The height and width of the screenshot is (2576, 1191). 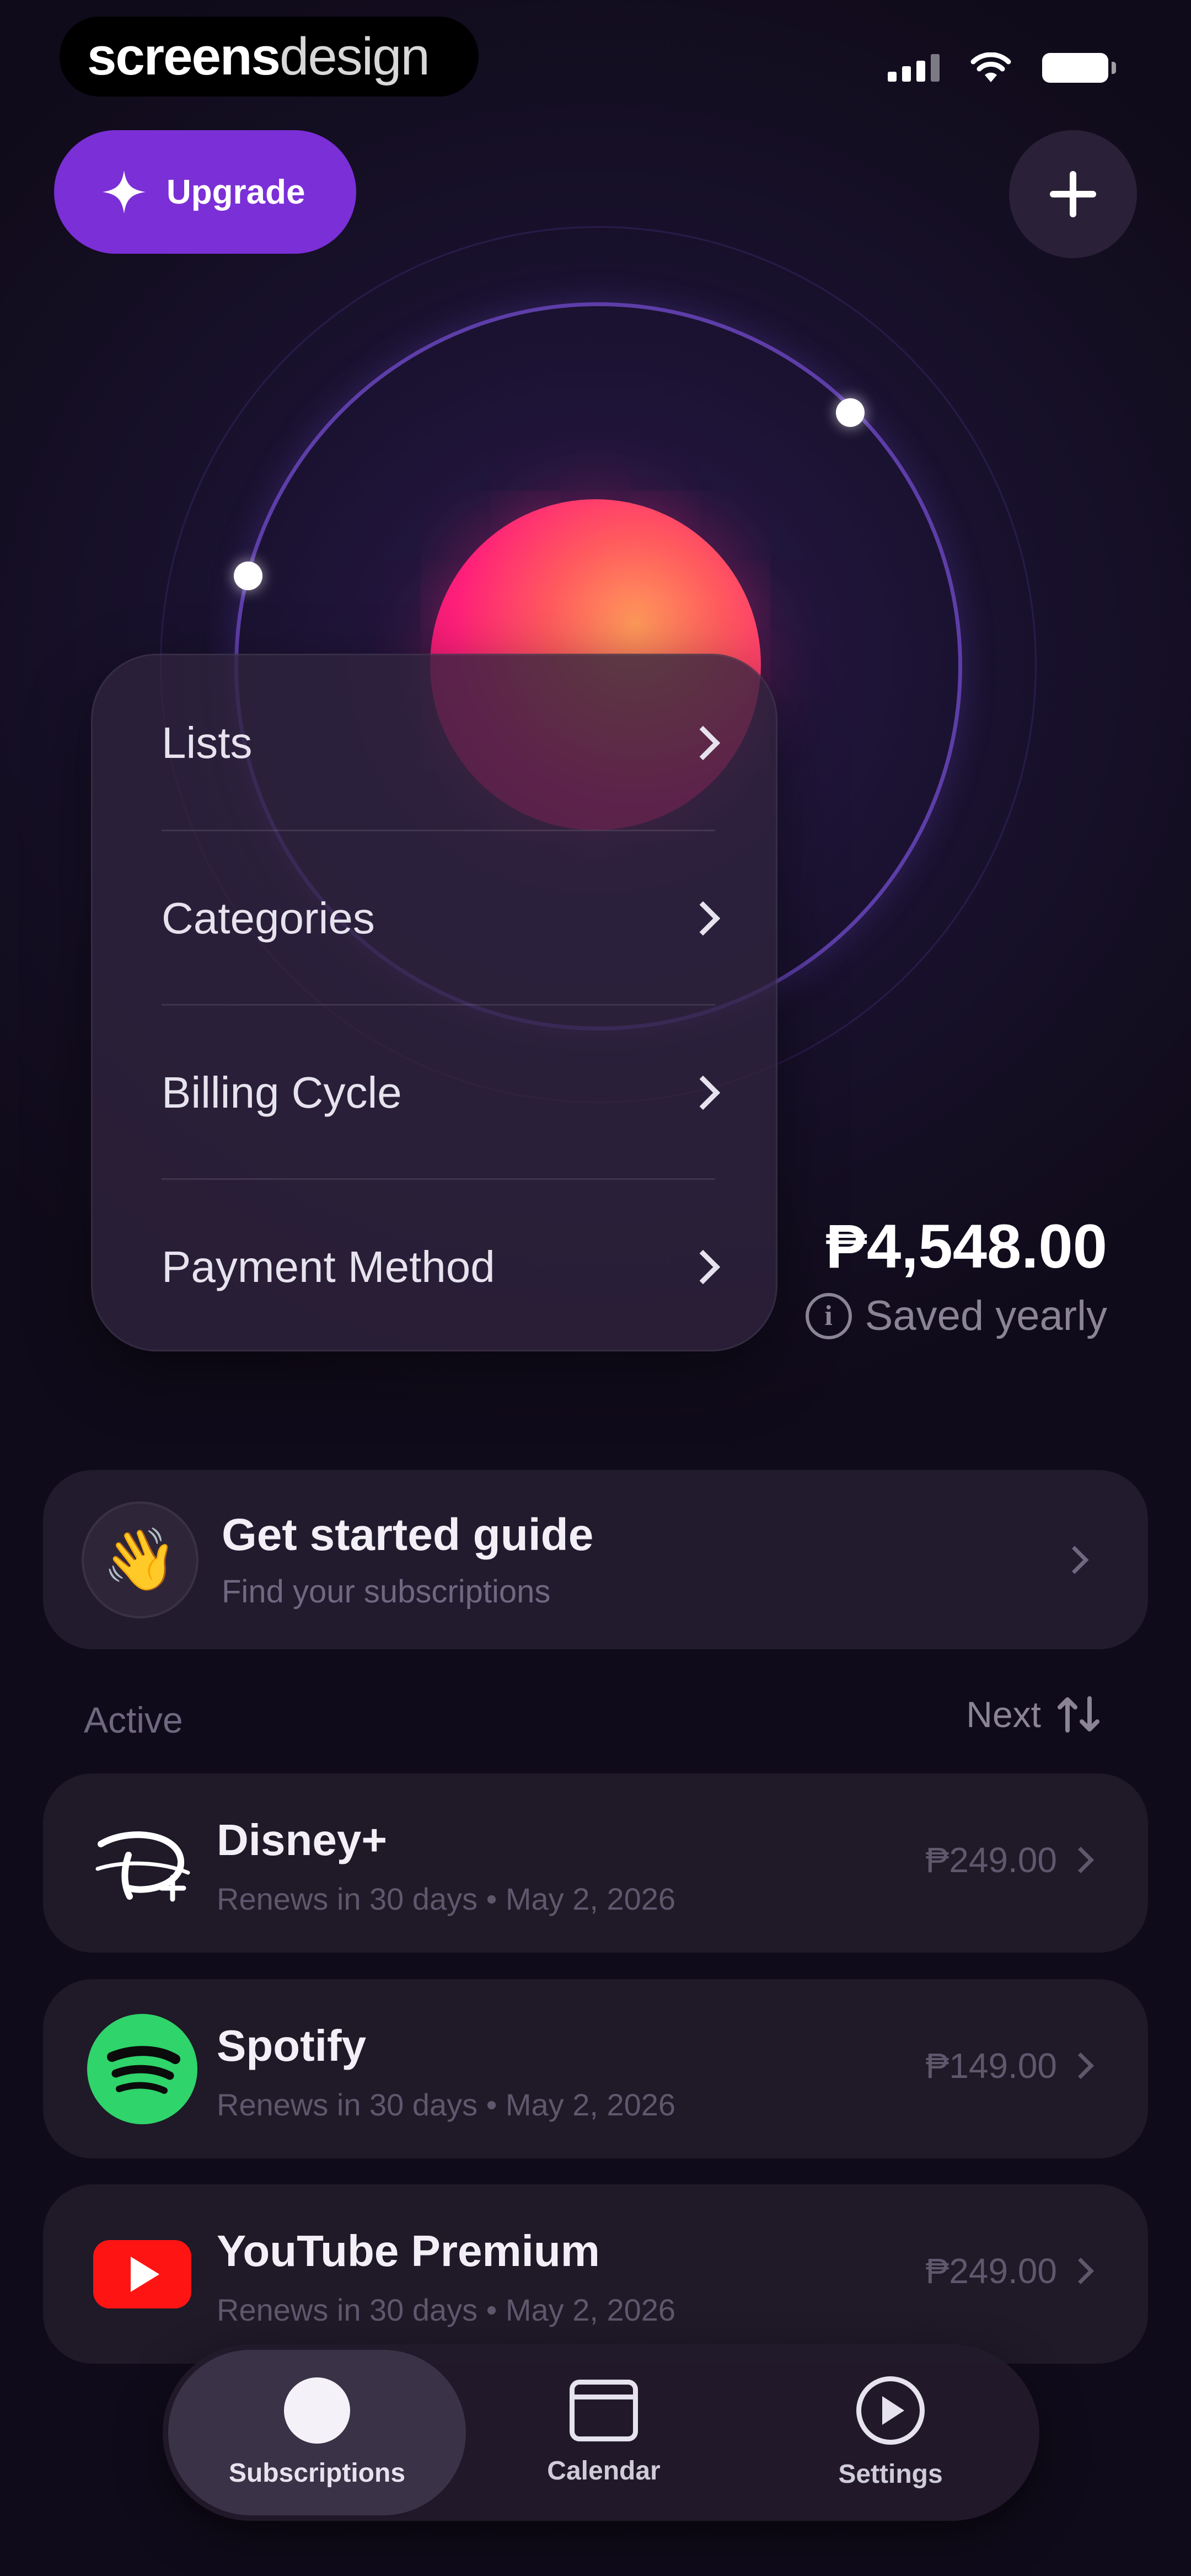 I want to click on settings-play-icon, so click(x=891, y=2410).